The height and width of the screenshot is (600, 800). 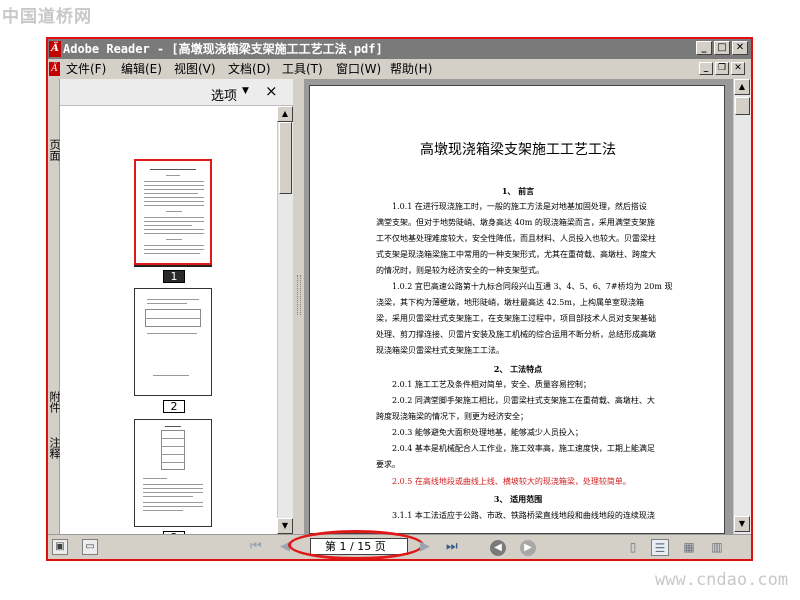 I want to click on maximize-icon: □, so click(x=722, y=47).